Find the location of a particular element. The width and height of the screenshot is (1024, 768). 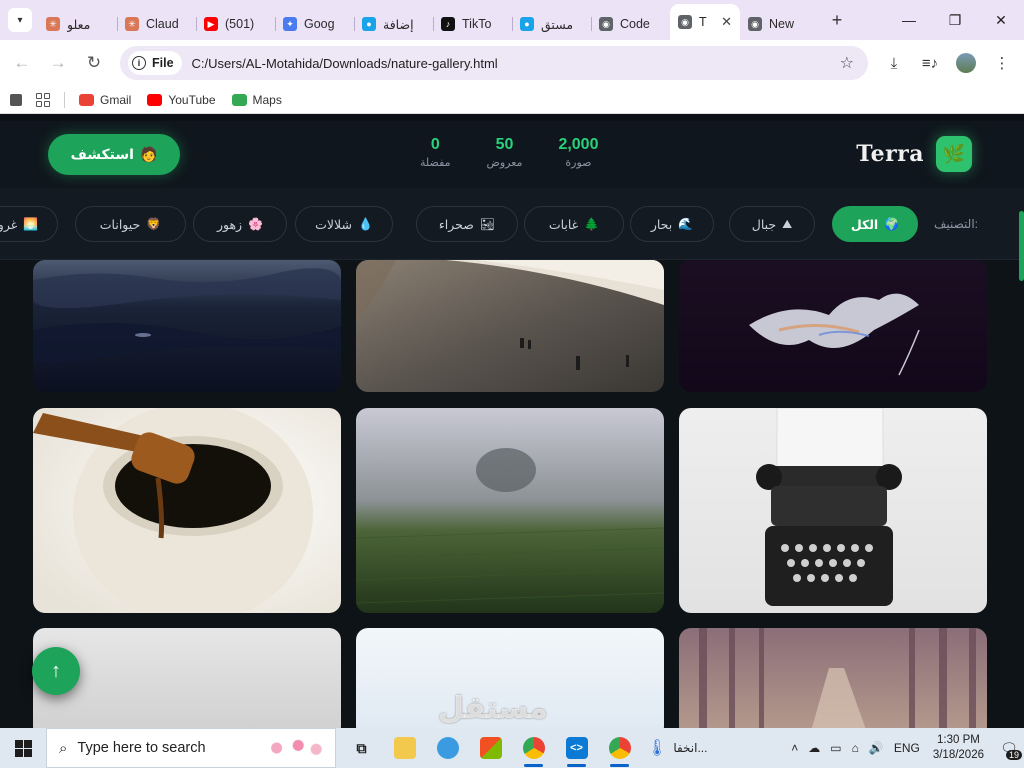

plus-icon: + is located at coordinates (837, 19).